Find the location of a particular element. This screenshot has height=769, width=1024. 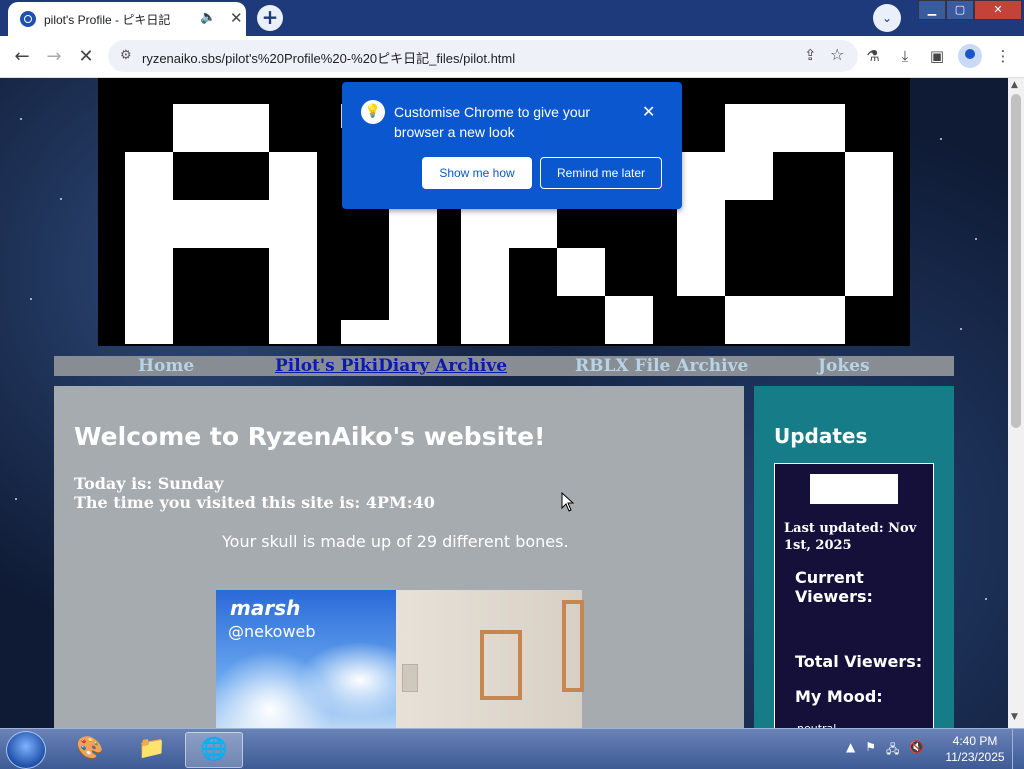

image-caption-name: marsh is located at coordinates (265, 608).